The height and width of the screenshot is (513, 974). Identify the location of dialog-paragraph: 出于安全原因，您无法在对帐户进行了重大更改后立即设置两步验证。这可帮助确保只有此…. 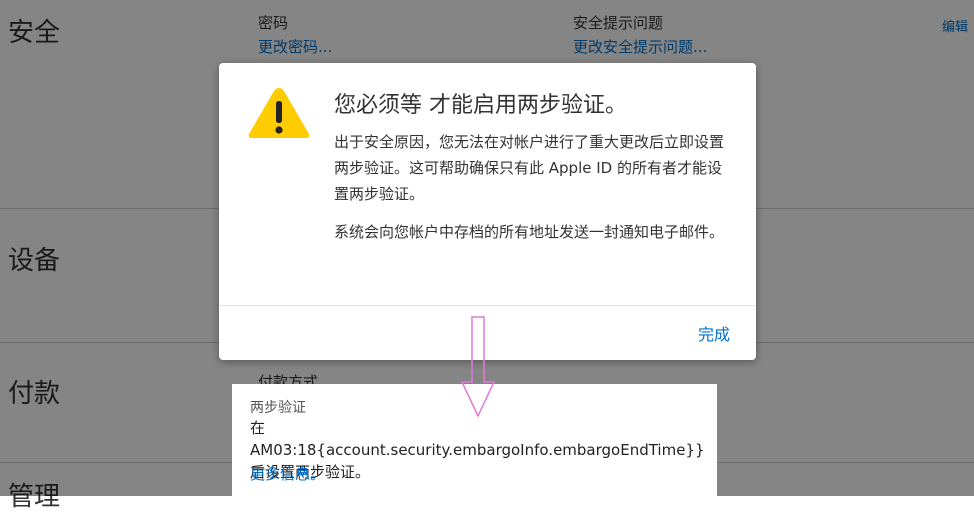
(529, 168).